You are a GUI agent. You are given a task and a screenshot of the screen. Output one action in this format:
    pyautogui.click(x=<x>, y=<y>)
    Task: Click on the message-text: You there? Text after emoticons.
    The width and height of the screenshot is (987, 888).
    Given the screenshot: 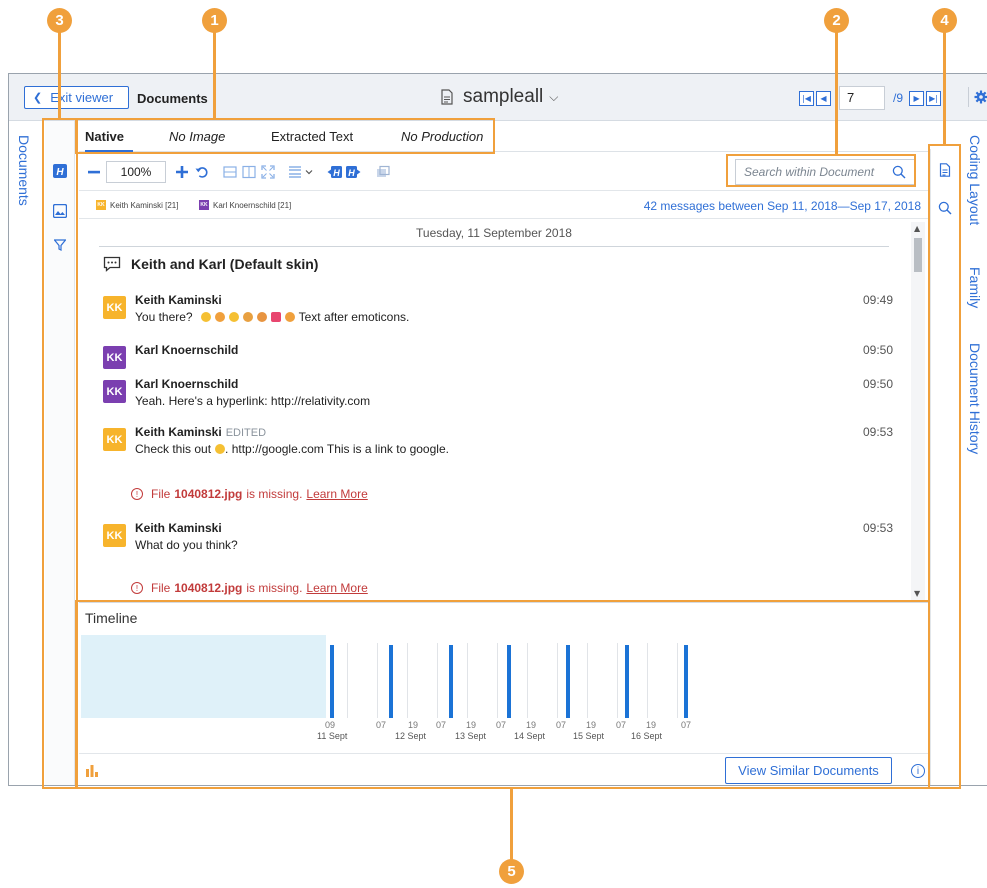 What is the action you would take?
    pyautogui.click(x=272, y=317)
    